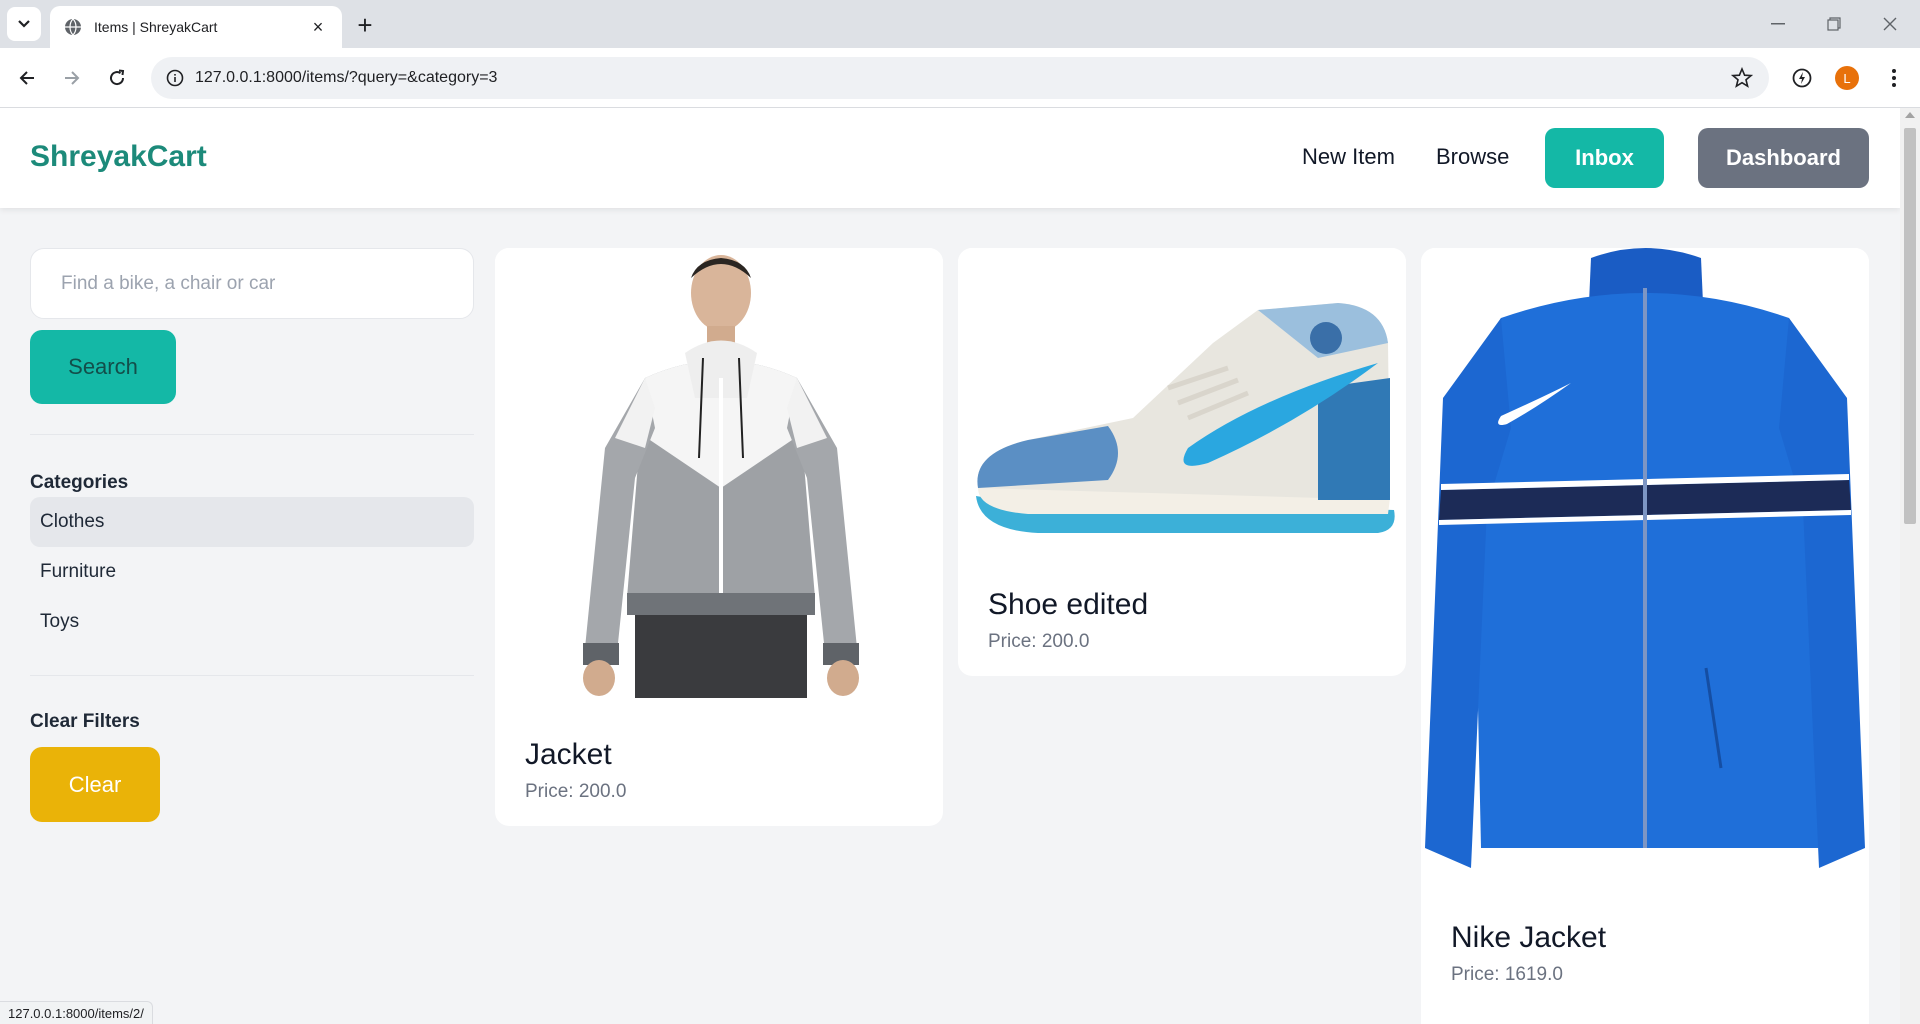 Image resolution: width=1920 pixels, height=1024 pixels. Describe the element at coordinates (24, 24) in the screenshot. I see `tab-search-dropdown-icon` at that location.